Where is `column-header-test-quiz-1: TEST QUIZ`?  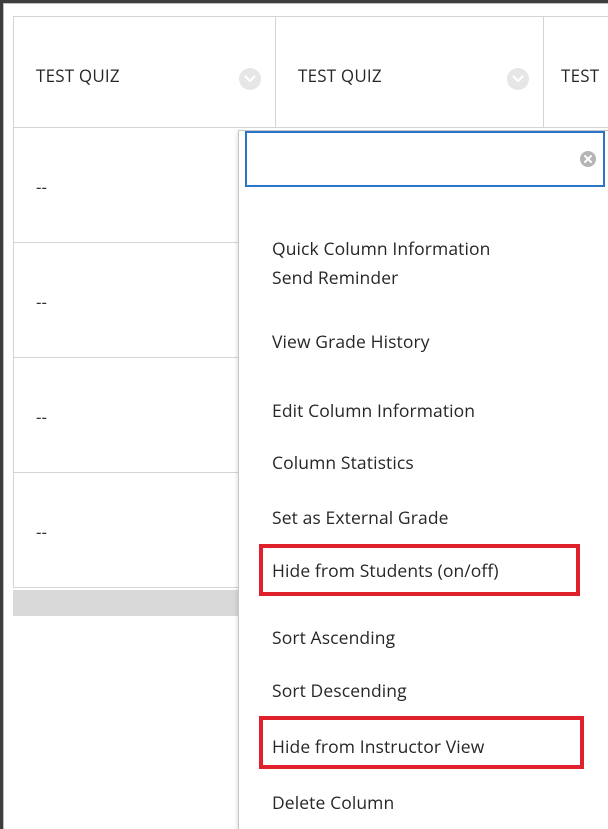 column-header-test-quiz-1: TEST QUIZ is located at coordinates (144, 72).